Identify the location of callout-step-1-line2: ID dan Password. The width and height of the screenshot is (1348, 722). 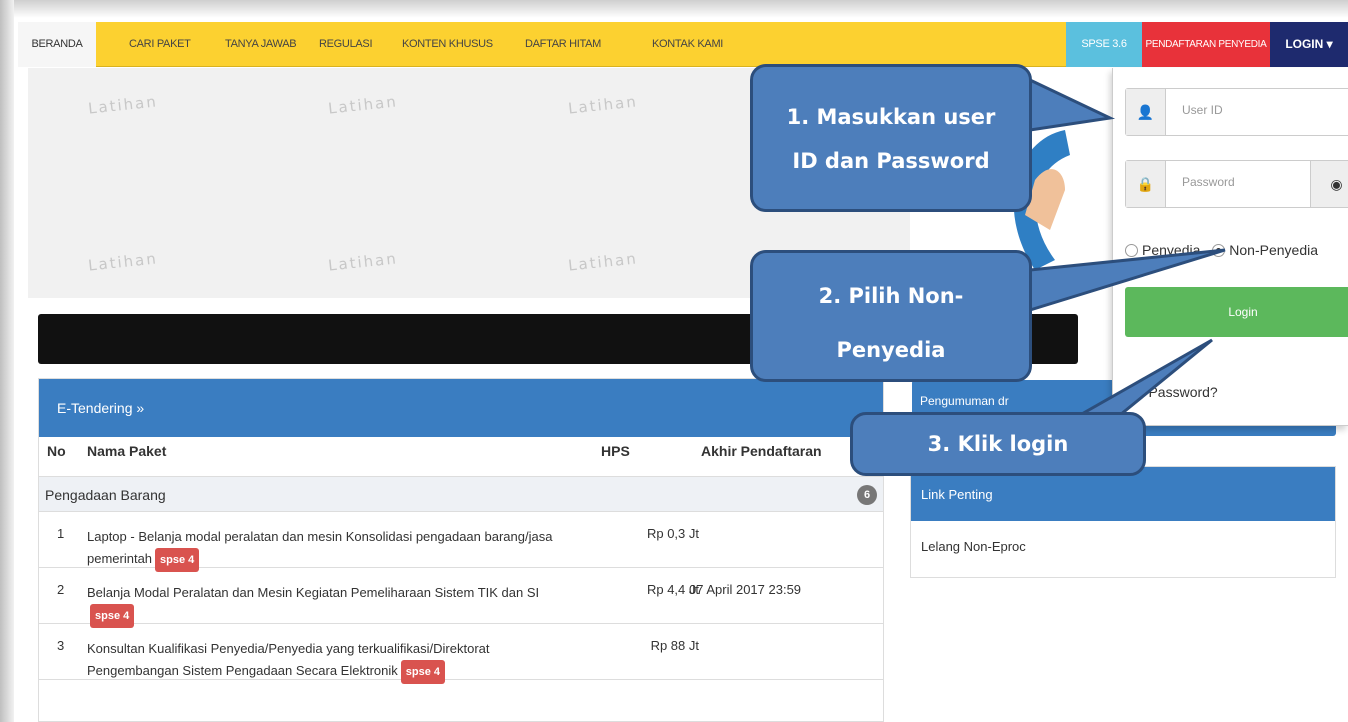
(891, 161).